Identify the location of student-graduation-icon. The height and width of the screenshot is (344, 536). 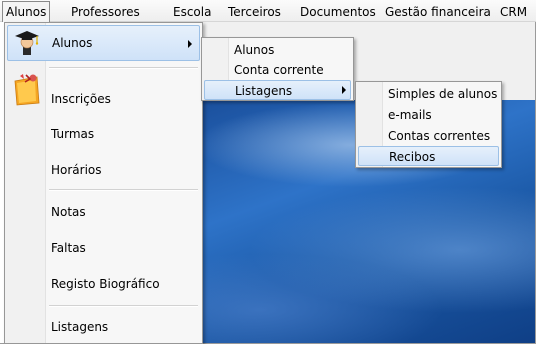
(27, 49).